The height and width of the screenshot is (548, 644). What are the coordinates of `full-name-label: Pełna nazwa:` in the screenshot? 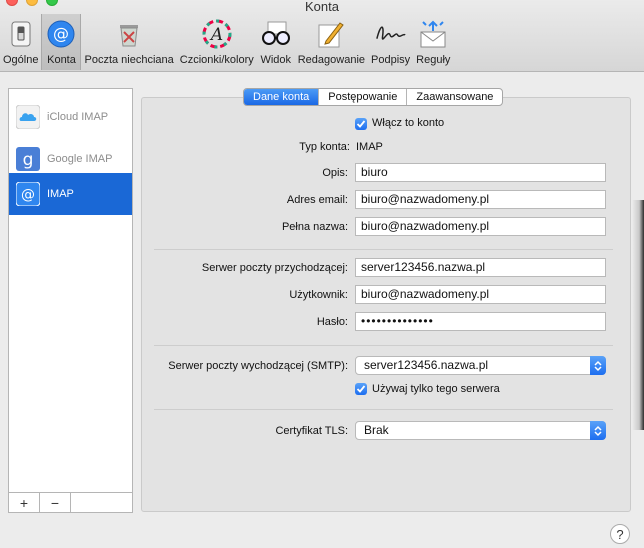 It's located at (314, 227).